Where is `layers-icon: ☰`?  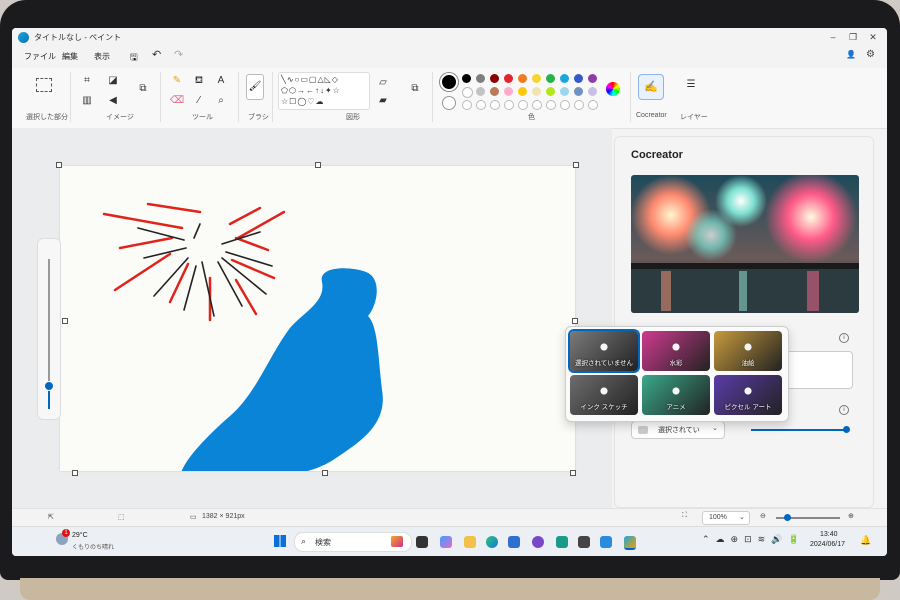 layers-icon: ☰ is located at coordinates (691, 85).